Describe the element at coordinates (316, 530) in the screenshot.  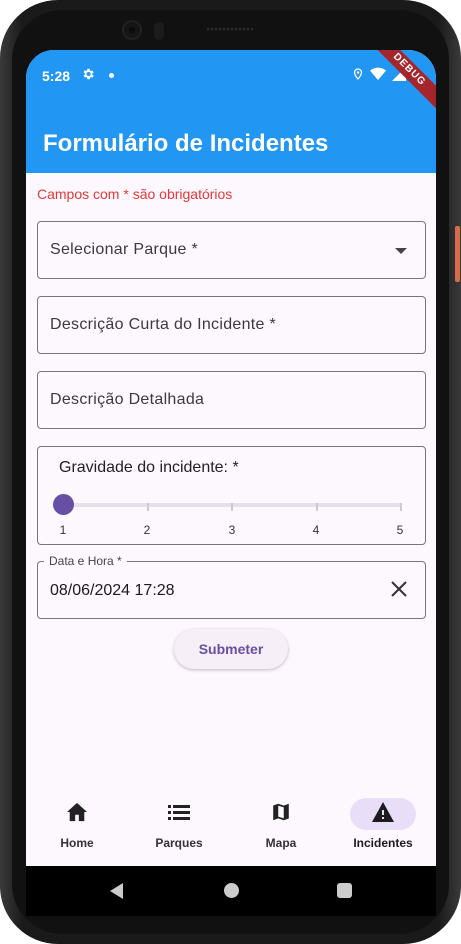
I see `slider-label-4: 4` at that location.